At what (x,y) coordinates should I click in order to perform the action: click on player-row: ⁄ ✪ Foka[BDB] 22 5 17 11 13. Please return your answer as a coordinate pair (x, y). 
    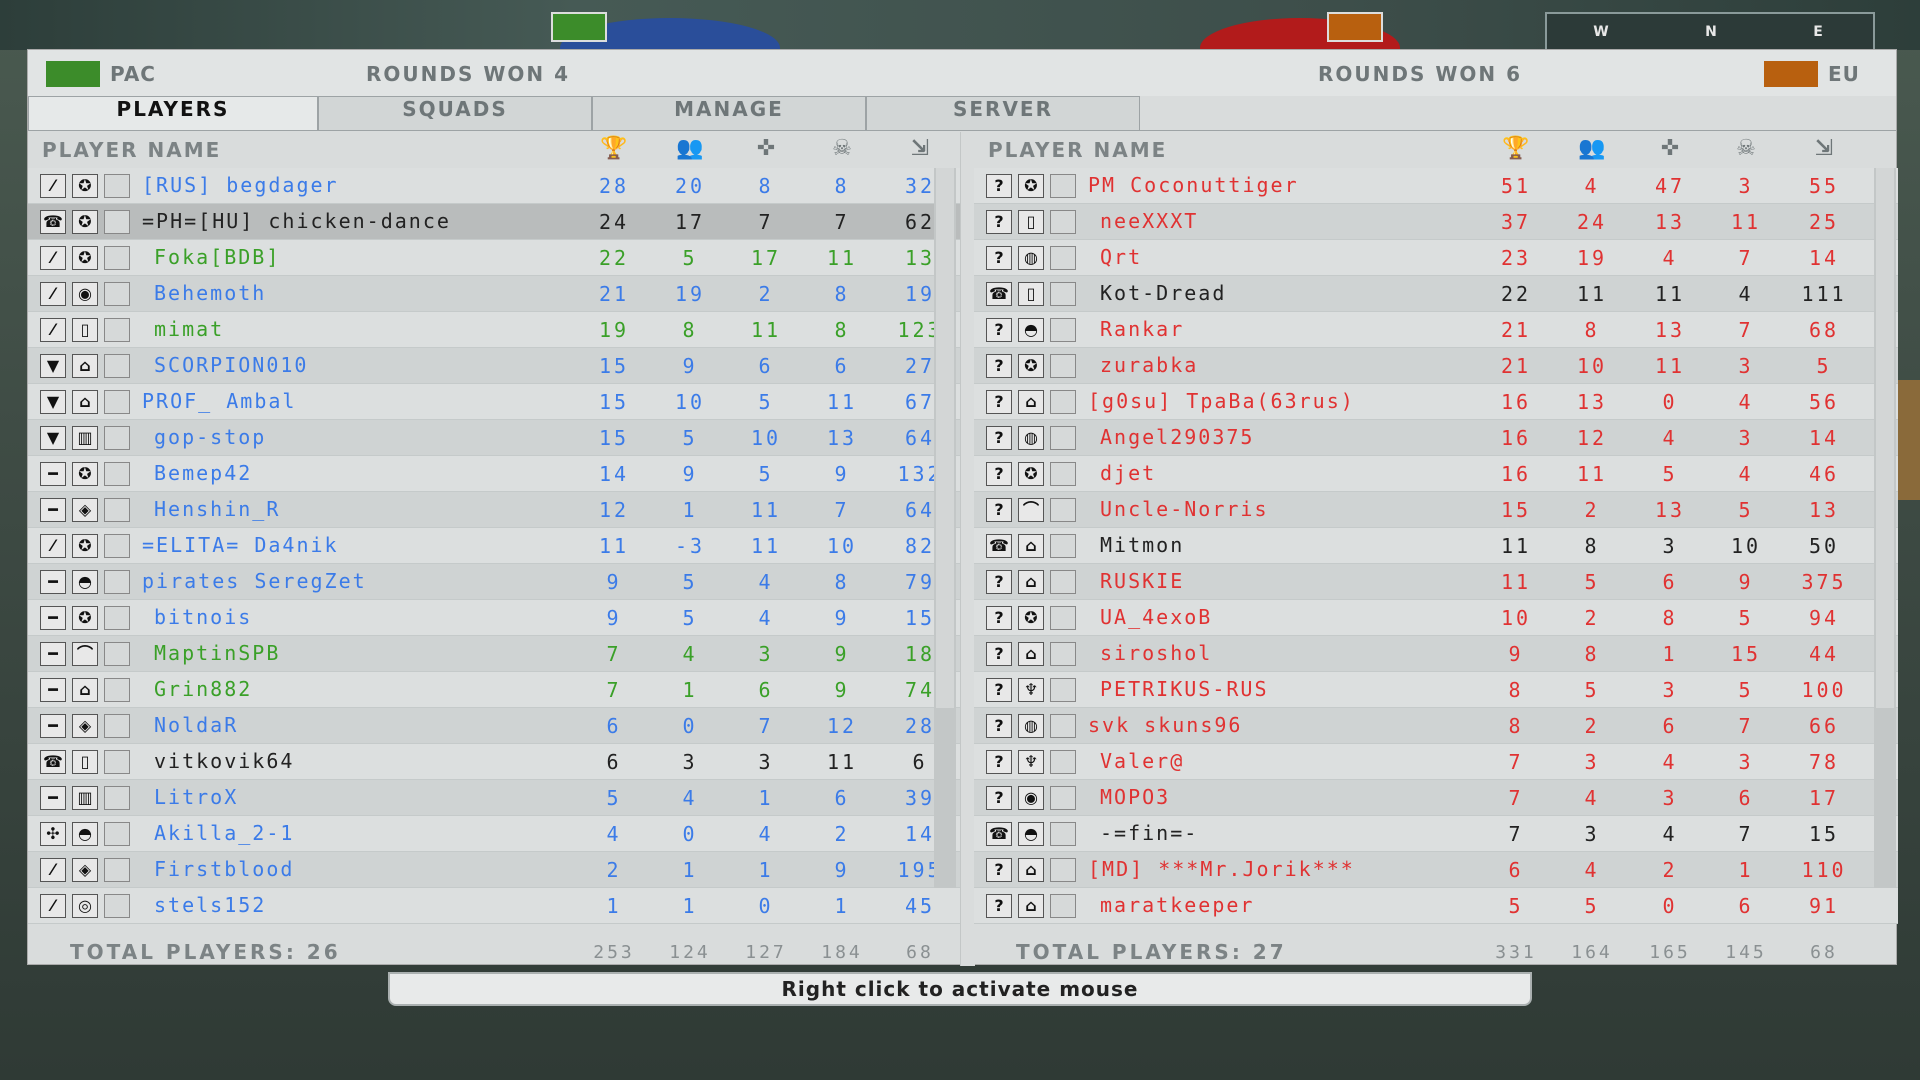
    Looking at the image, I should click on (494, 258).